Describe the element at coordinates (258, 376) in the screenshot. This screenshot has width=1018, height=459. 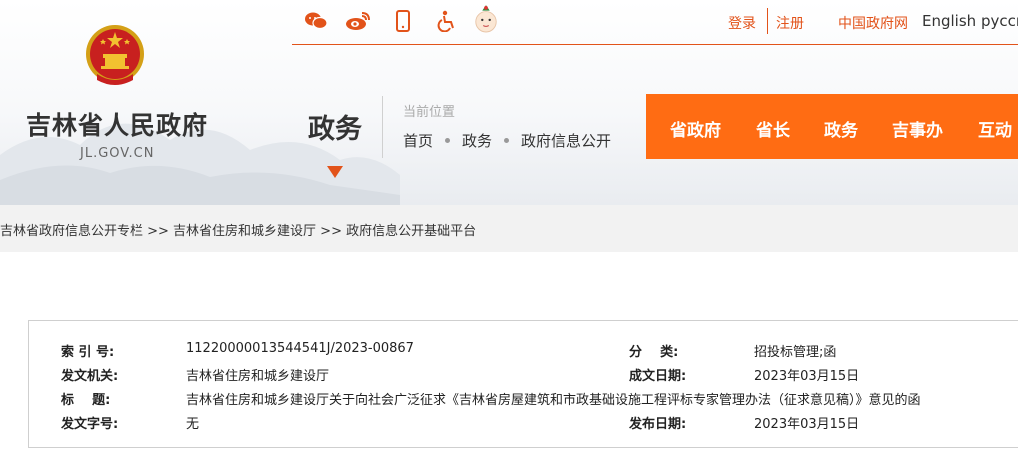
I see `issuer-value: 吉林省住房和城乡建设厅` at that location.